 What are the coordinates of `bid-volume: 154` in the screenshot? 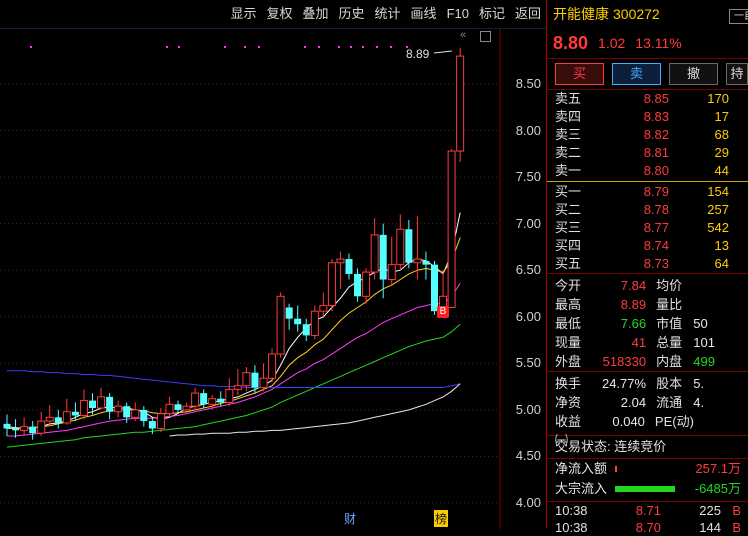 It's located at (718, 191).